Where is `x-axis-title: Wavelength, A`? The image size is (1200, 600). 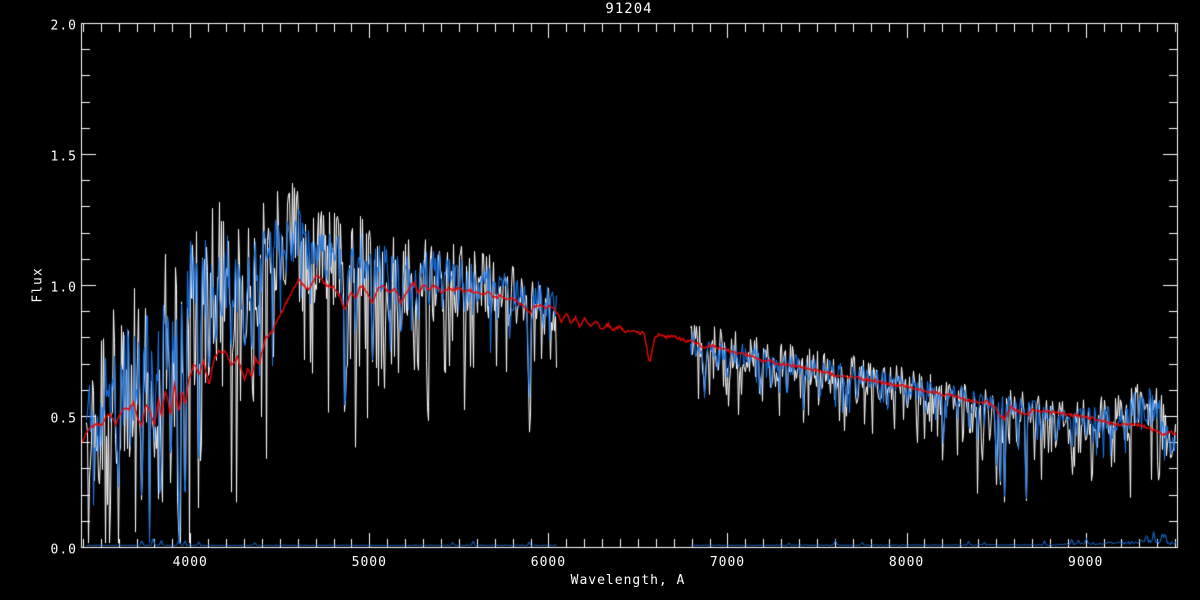 x-axis-title: Wavelength, A is located at coordinates (628, 580).